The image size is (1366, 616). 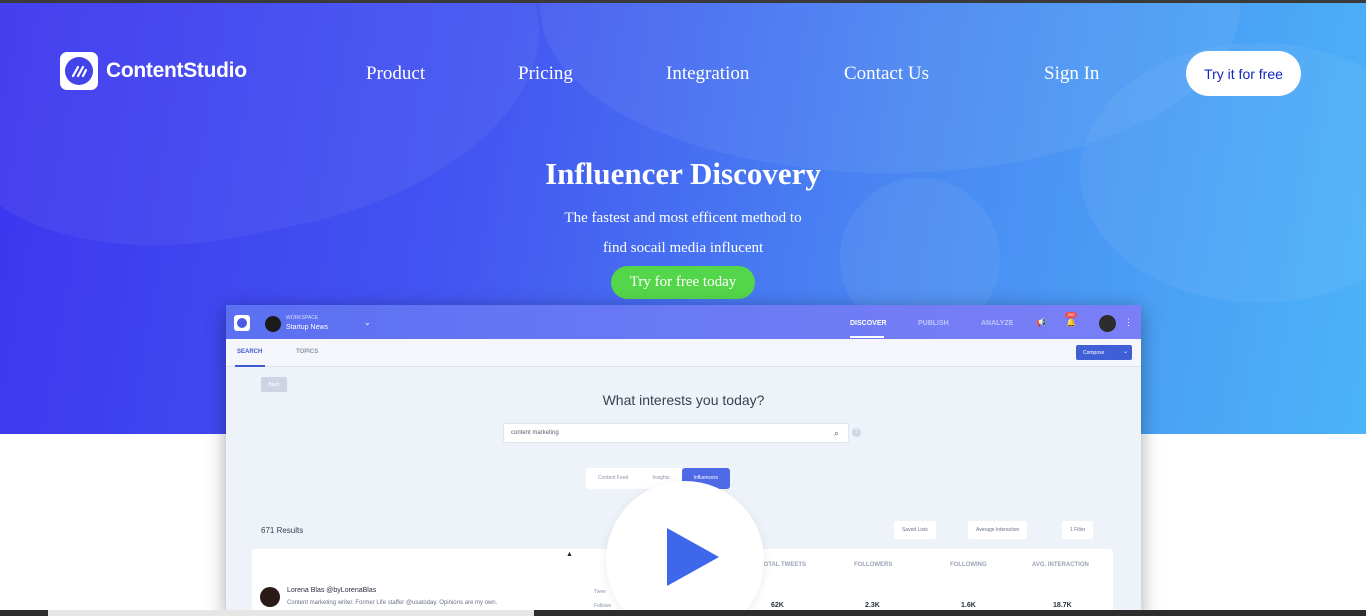 I want to click on mode-content-feed: Content Feed, so click(x=613, y=478).